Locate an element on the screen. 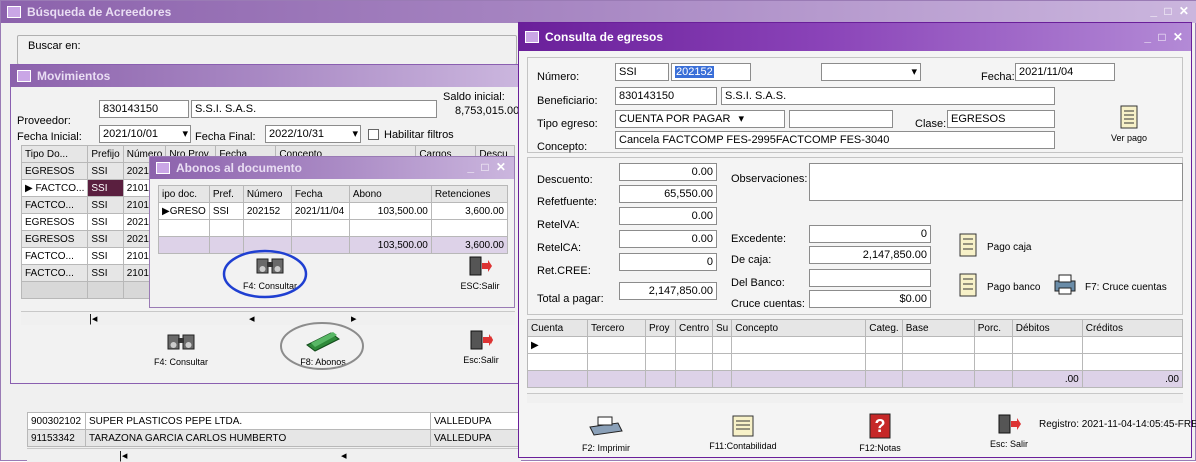 The width and height of the screenshot is (1196, 462). col-proy: Proy is located at coordinates (660, 328).